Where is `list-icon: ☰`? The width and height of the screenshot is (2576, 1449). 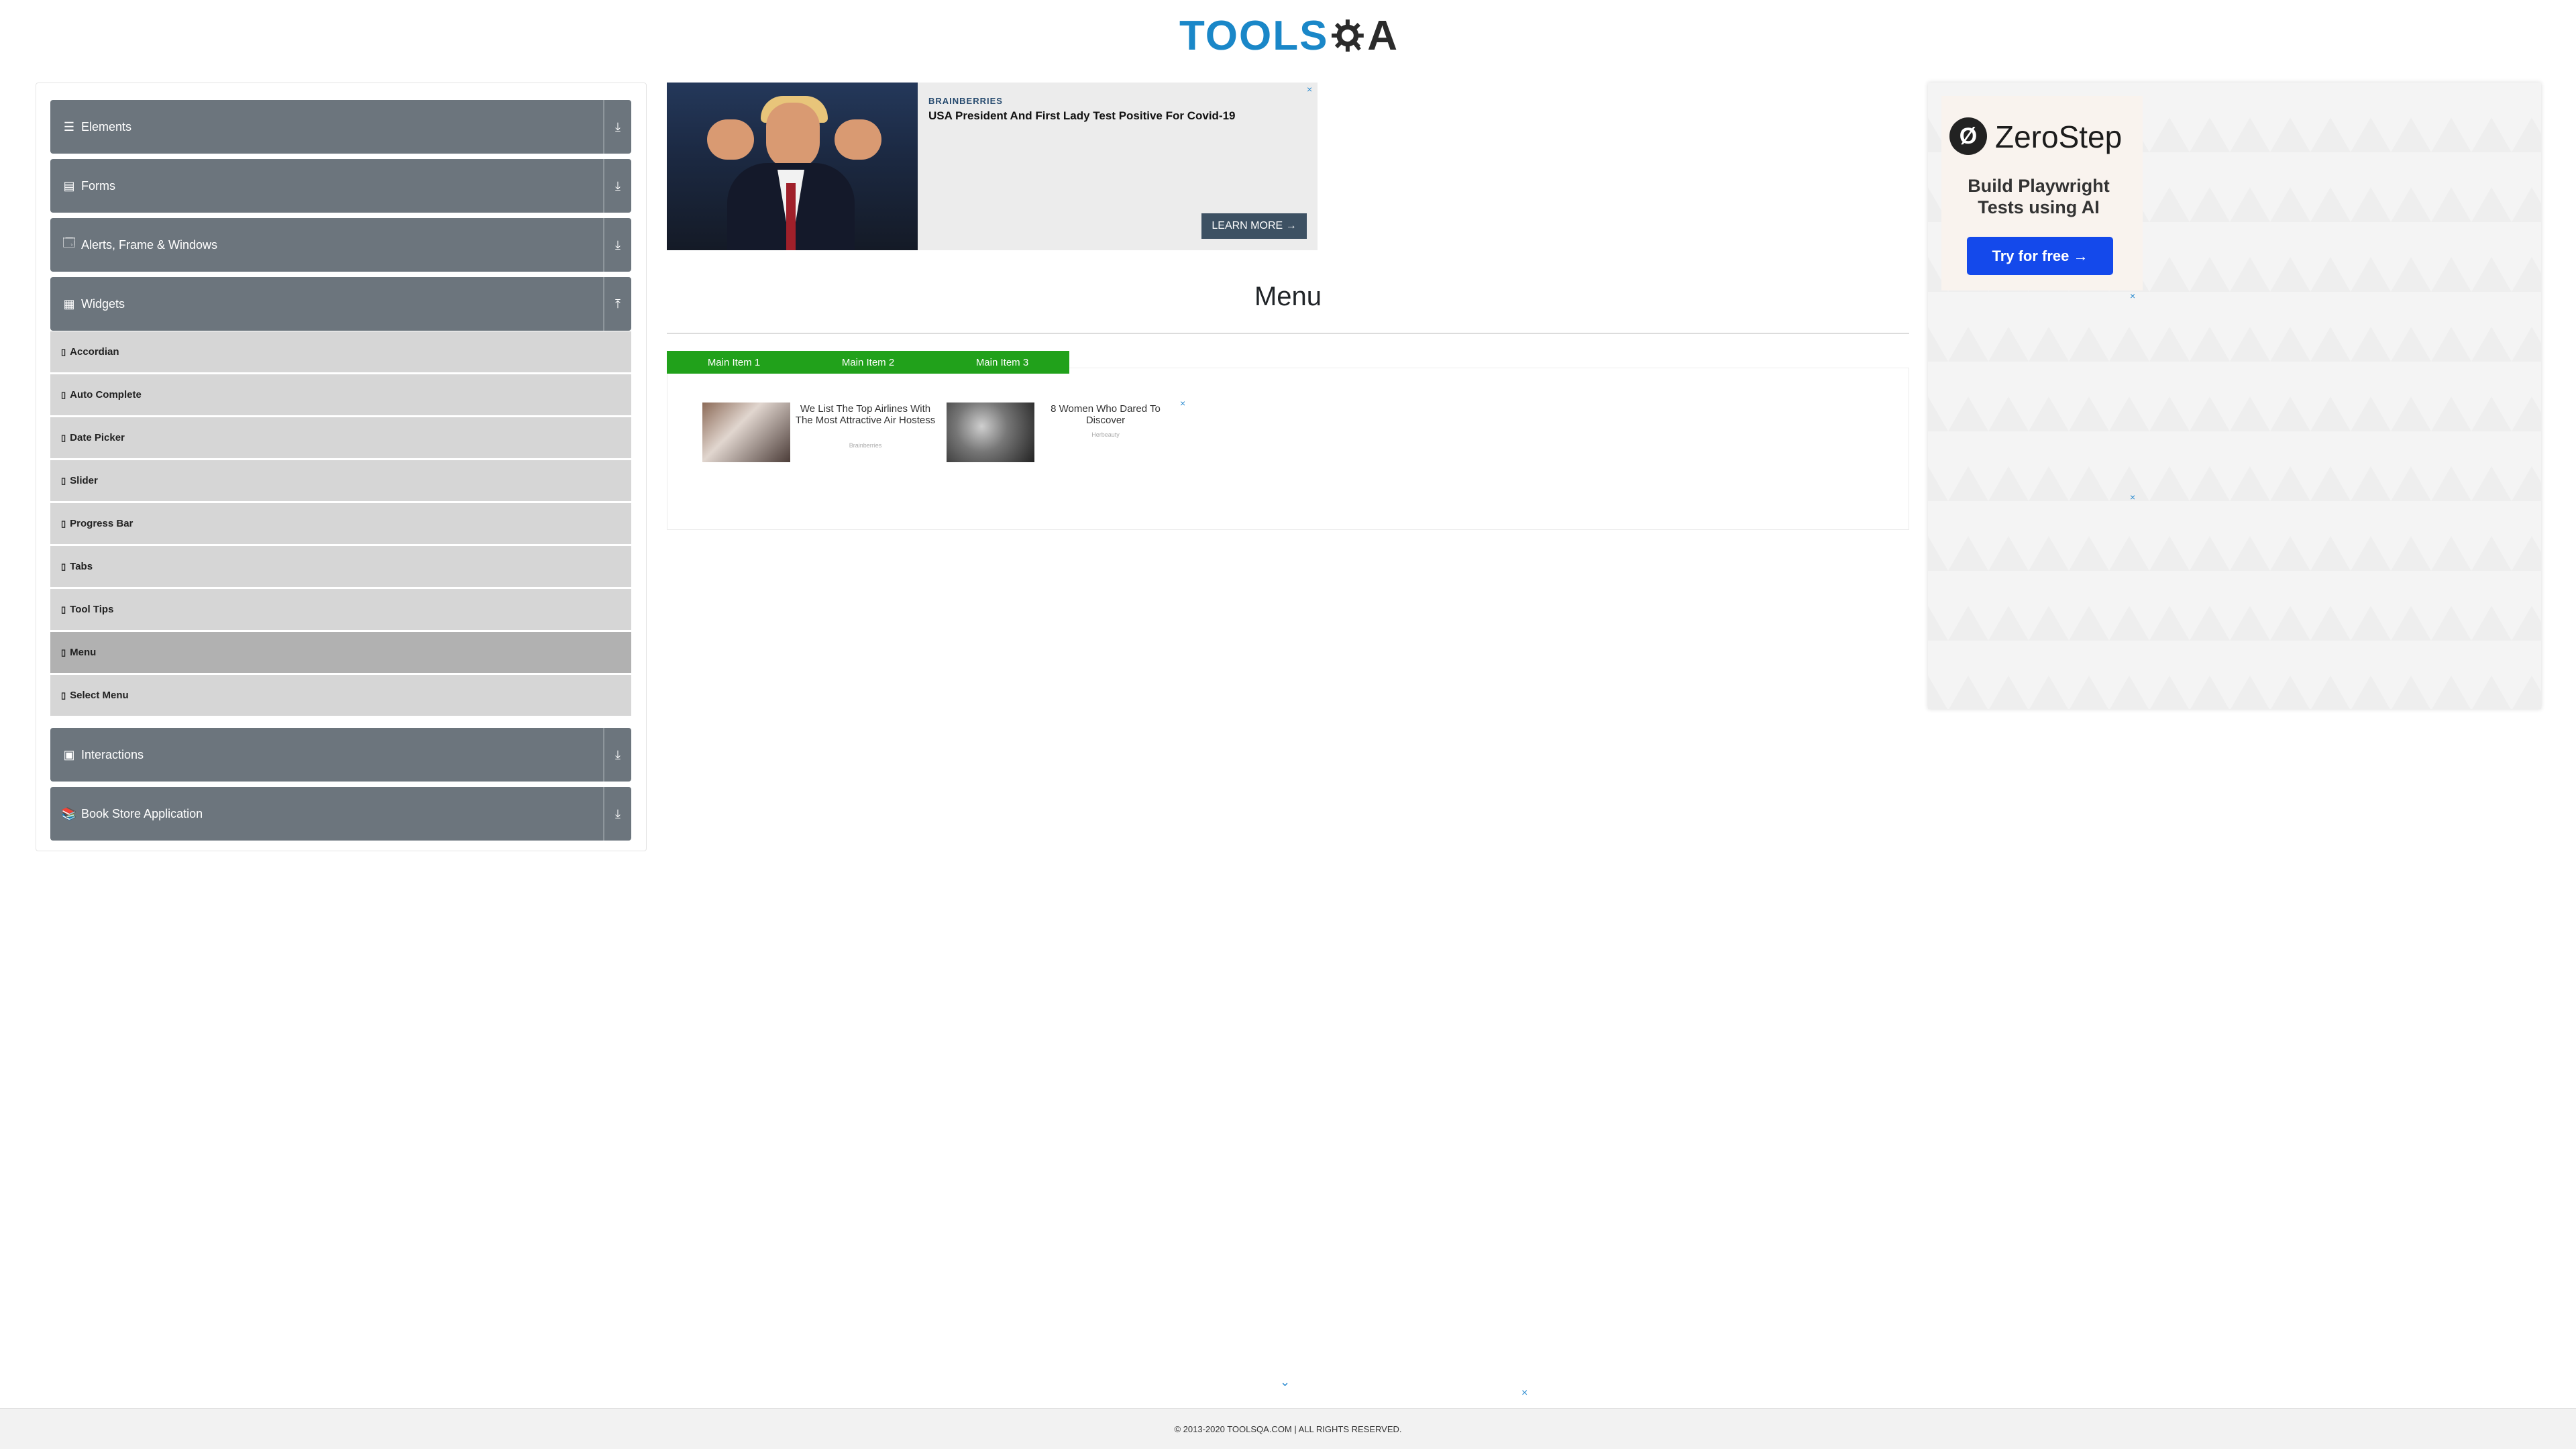
list-icon: ☰ is located at coordinates (69, 126).